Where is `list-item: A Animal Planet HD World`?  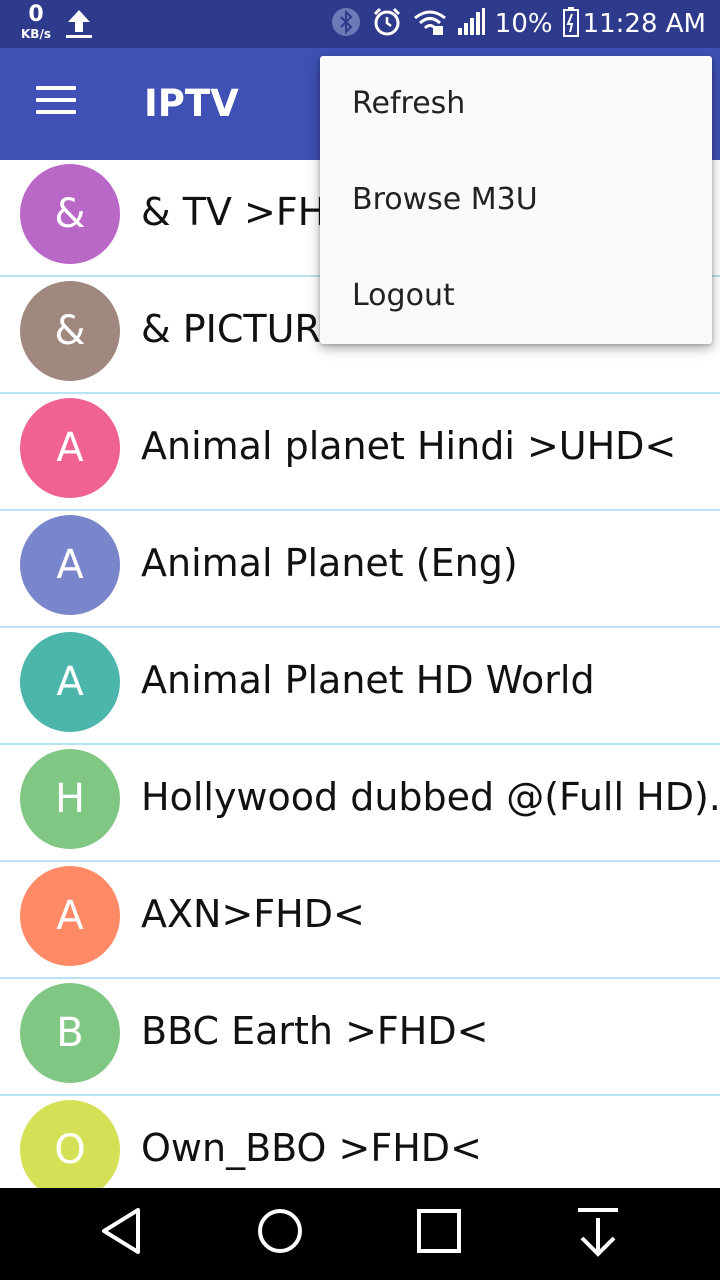 list-item: A Animal Planet HD World is located at coordinates (360, 686).